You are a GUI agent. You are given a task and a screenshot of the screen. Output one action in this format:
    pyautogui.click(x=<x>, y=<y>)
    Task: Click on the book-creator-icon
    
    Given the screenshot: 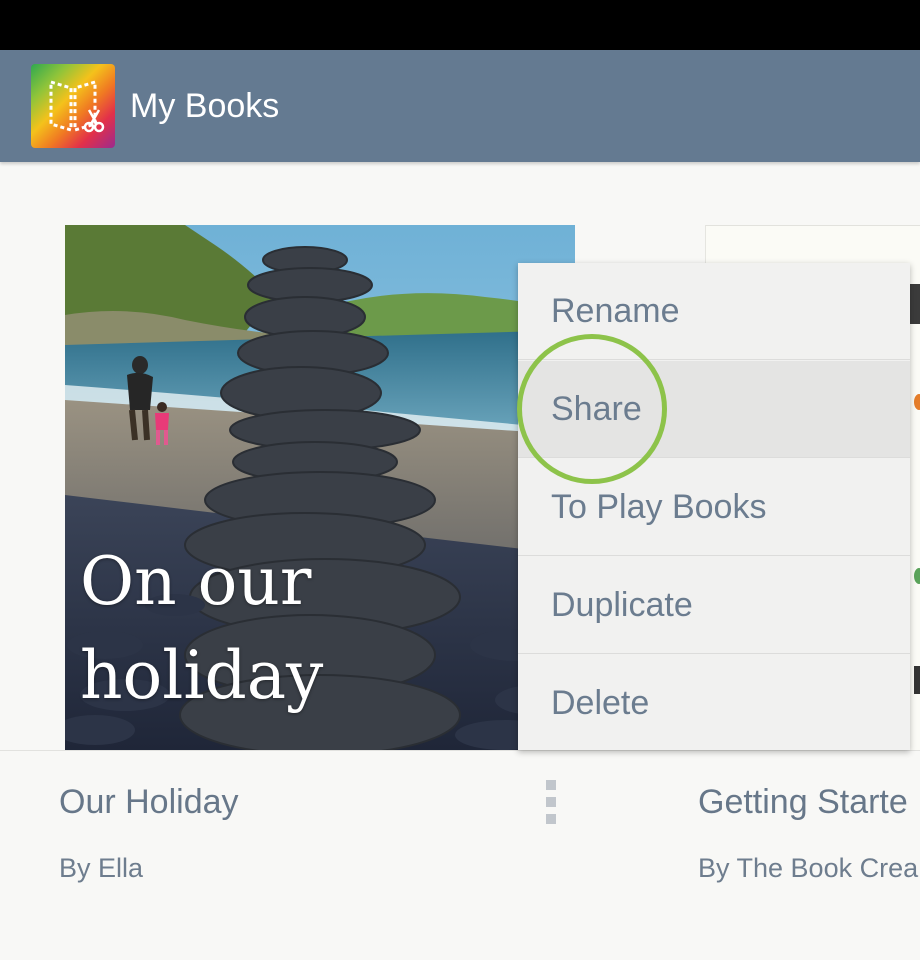 What is the action you would take?
    pyautogui.click(x=73, y=106)
    